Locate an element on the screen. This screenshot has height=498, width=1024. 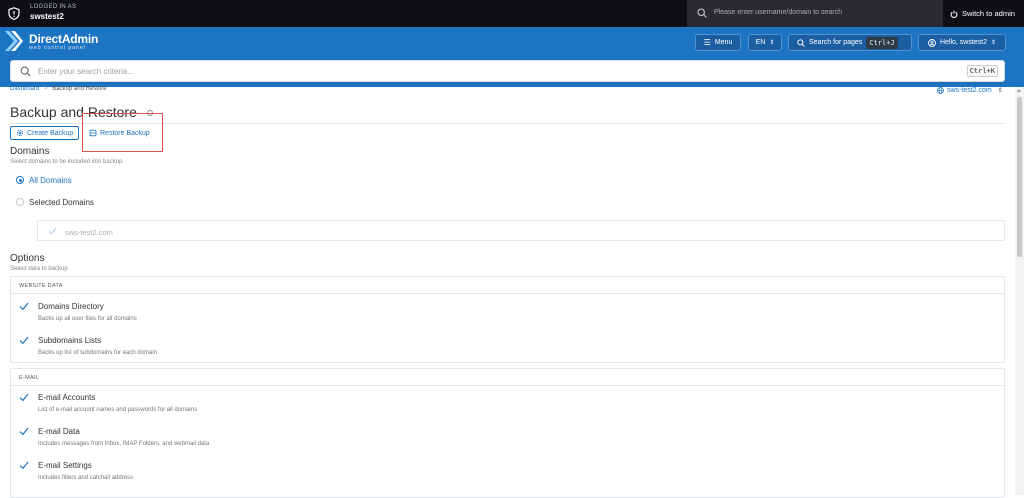
option-title: Domains Directory is located at coordinates (71, 306).